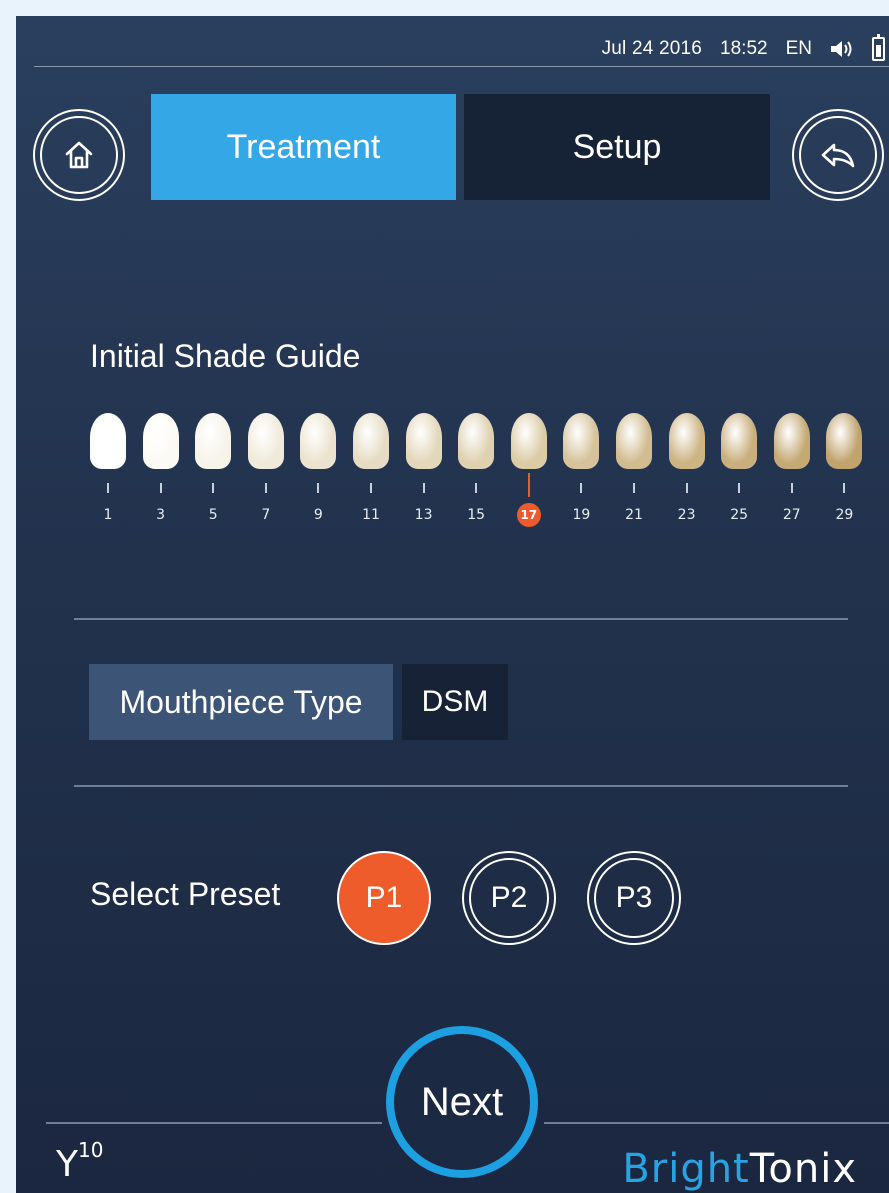 The image size is (889, 1193). I want to click on footer-divider-left, so click(214, 1123).